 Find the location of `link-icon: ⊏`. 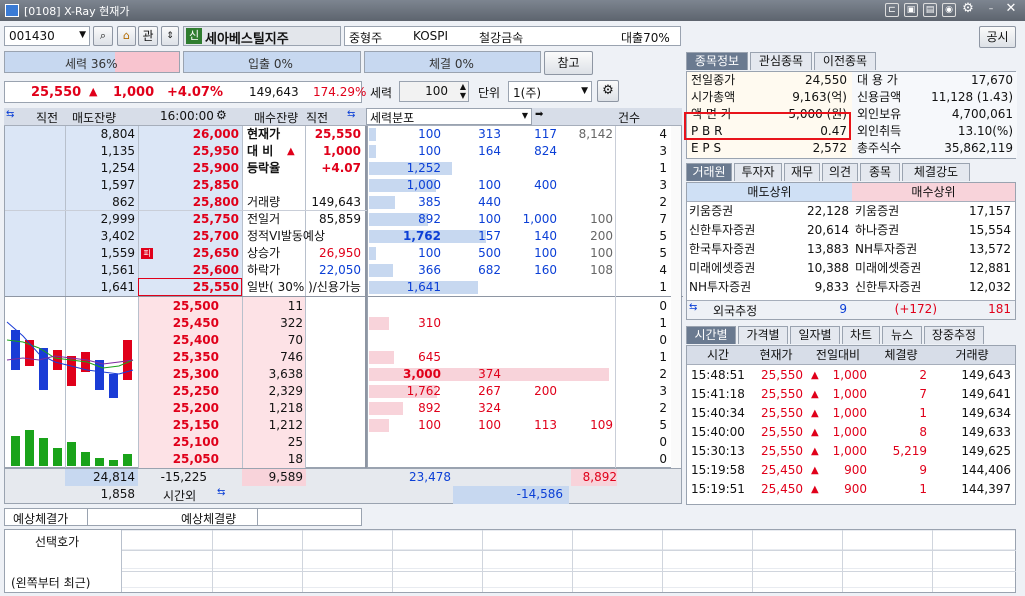

link-icon: ⊏ is located at coordinates (892, 10).